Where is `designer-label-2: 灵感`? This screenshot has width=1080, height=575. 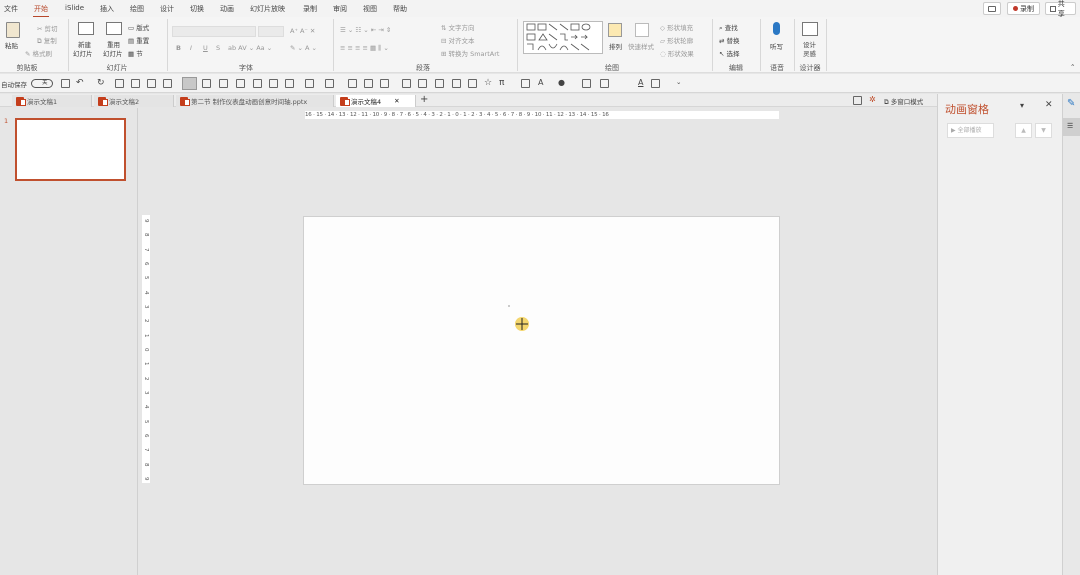 designer-label-2: 灵感 is located at coordinates (809, 53).